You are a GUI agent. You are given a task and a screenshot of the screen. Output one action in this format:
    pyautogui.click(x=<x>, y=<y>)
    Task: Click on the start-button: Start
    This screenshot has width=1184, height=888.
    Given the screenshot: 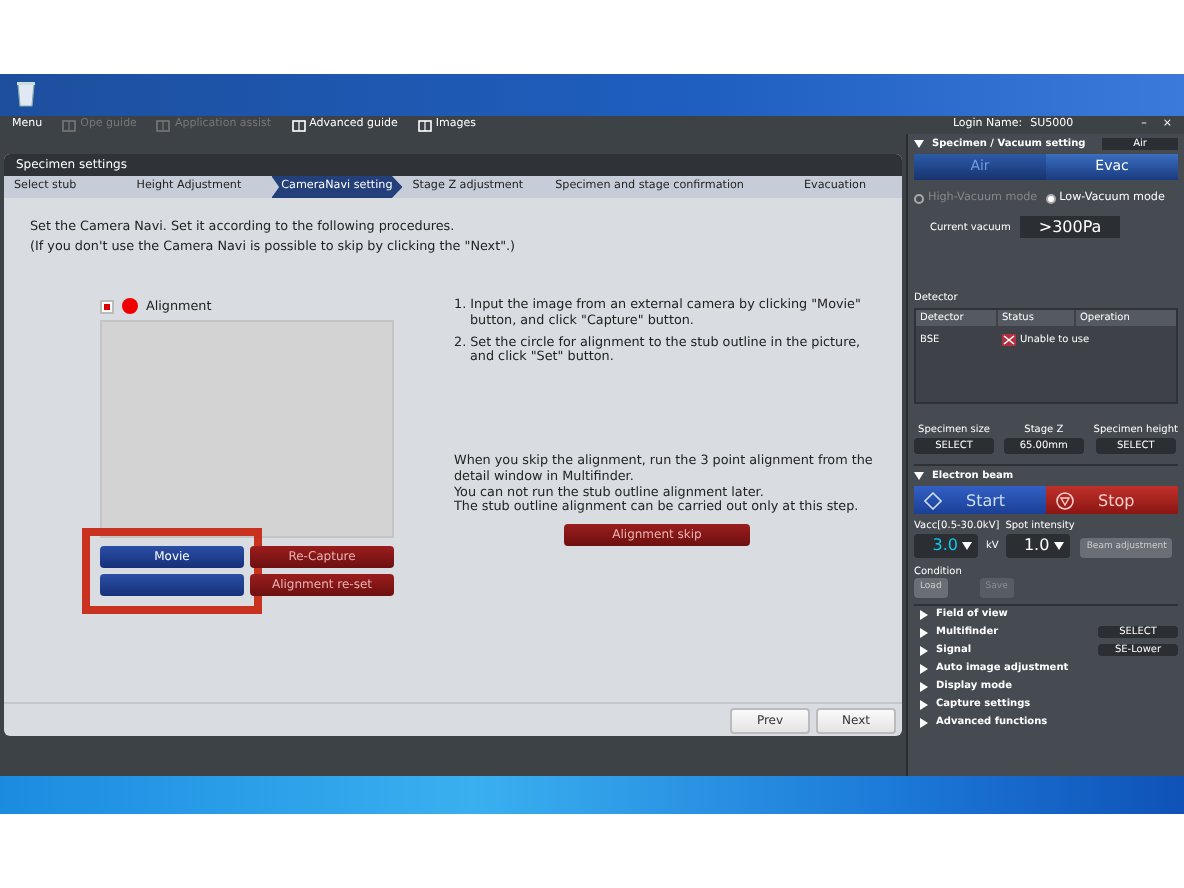 What is the action you would take?
    pyautogui.click(x=980, y=500)
    